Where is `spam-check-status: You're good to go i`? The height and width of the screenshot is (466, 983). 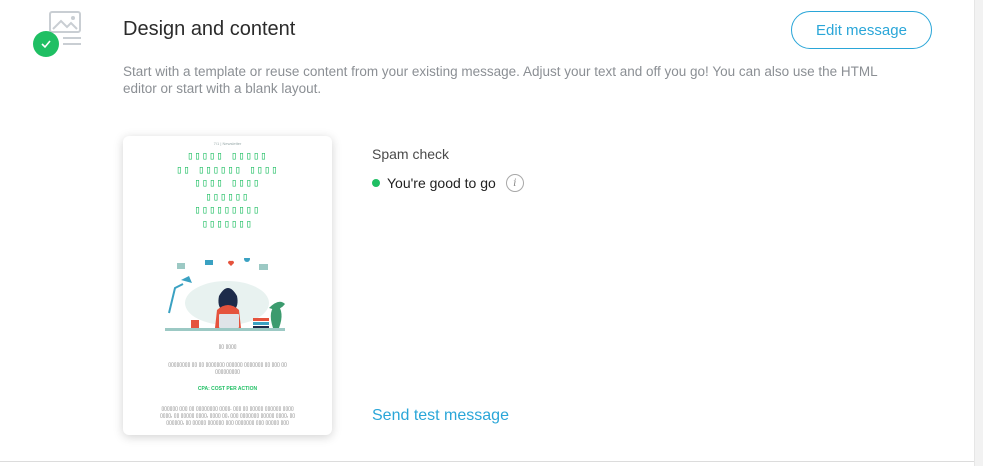
spam-check-status: You're good to go i is located at coordinates (448, 183).